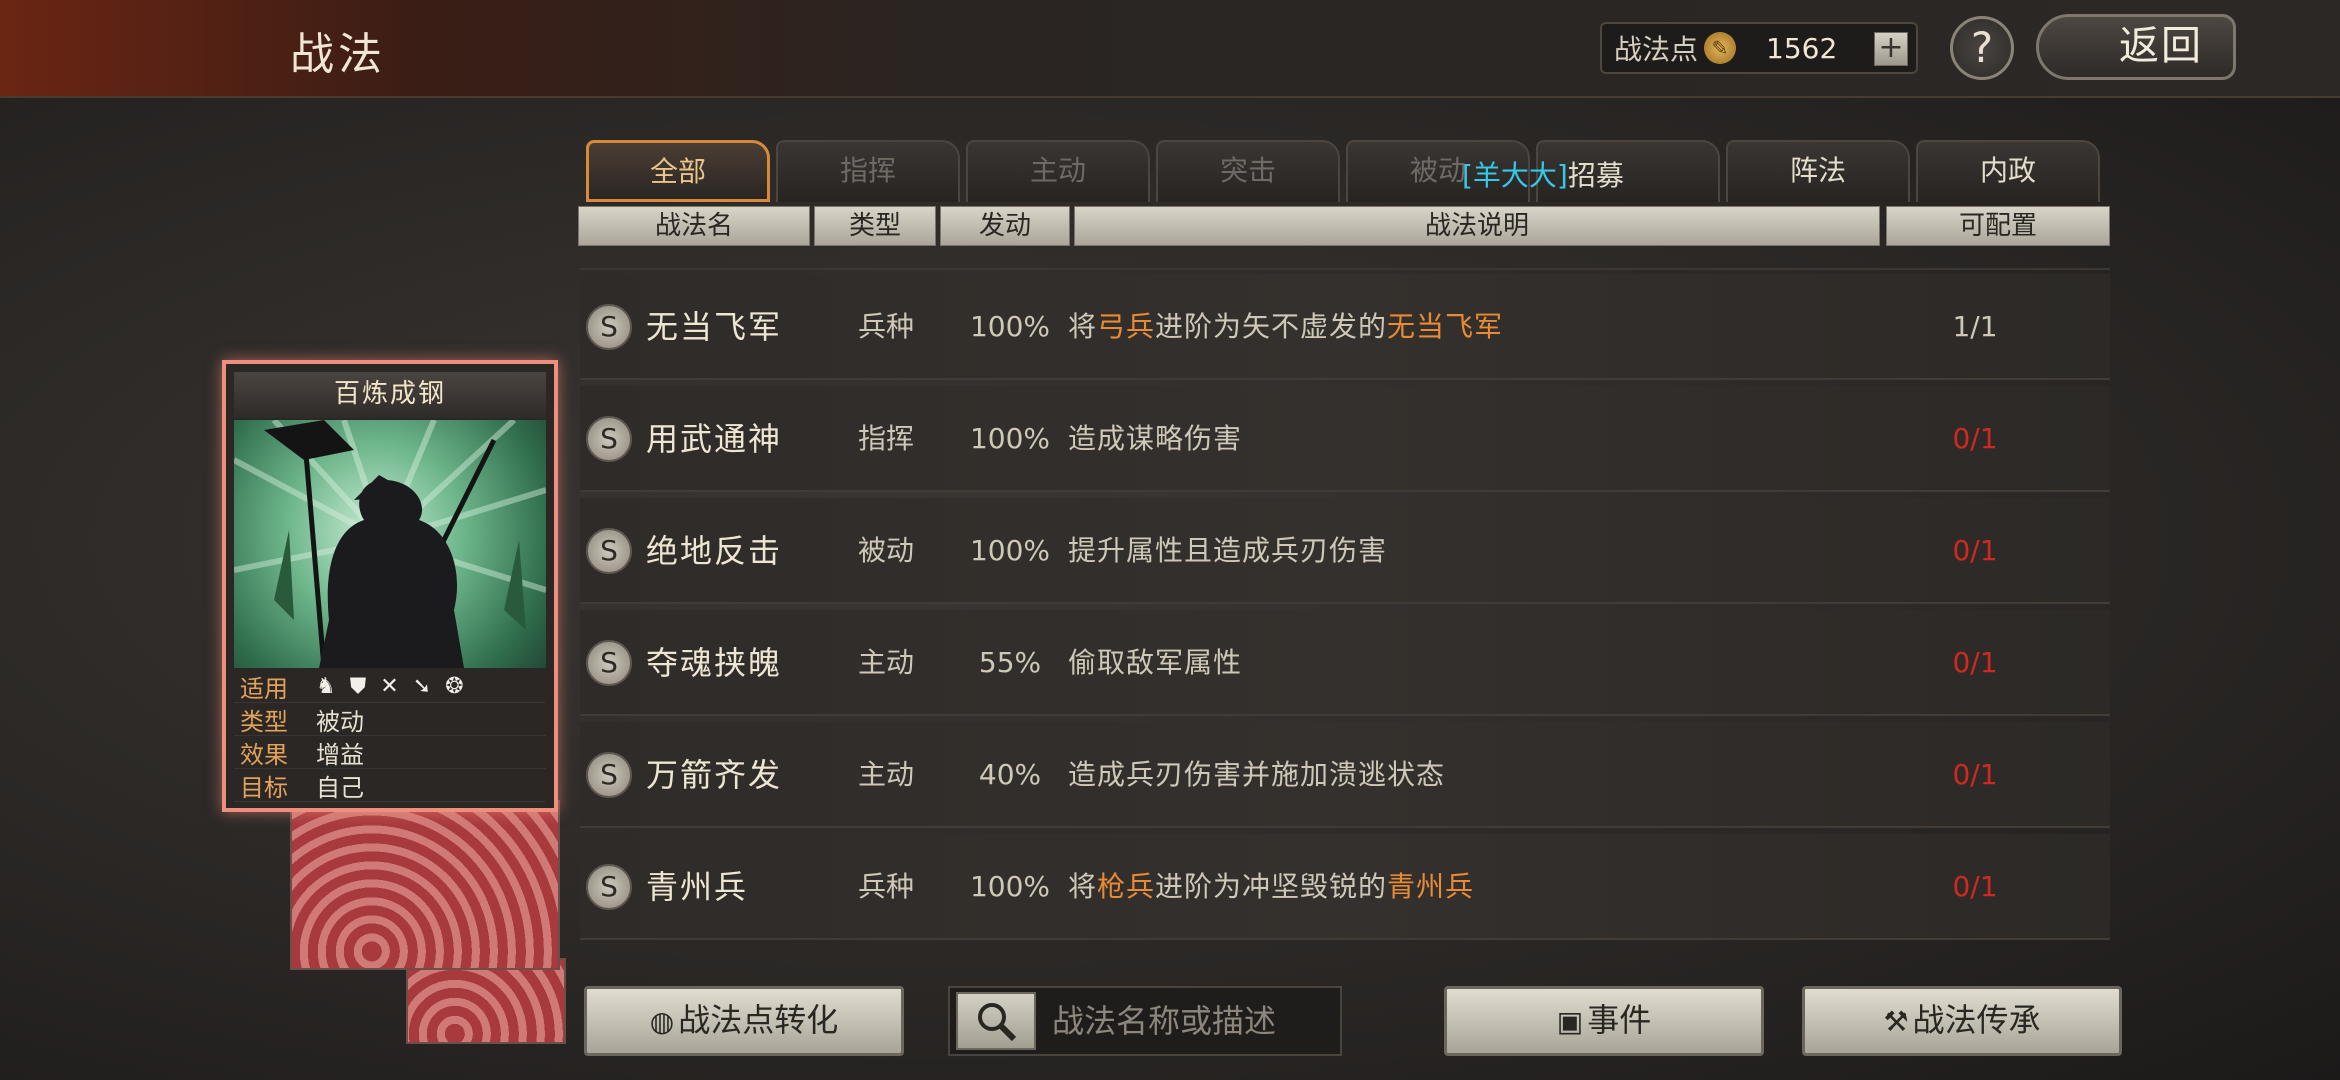 The height and width of the screenshot is (1080, 2340). I want to click on tactic-rate: 40%, so click(1010, 774).